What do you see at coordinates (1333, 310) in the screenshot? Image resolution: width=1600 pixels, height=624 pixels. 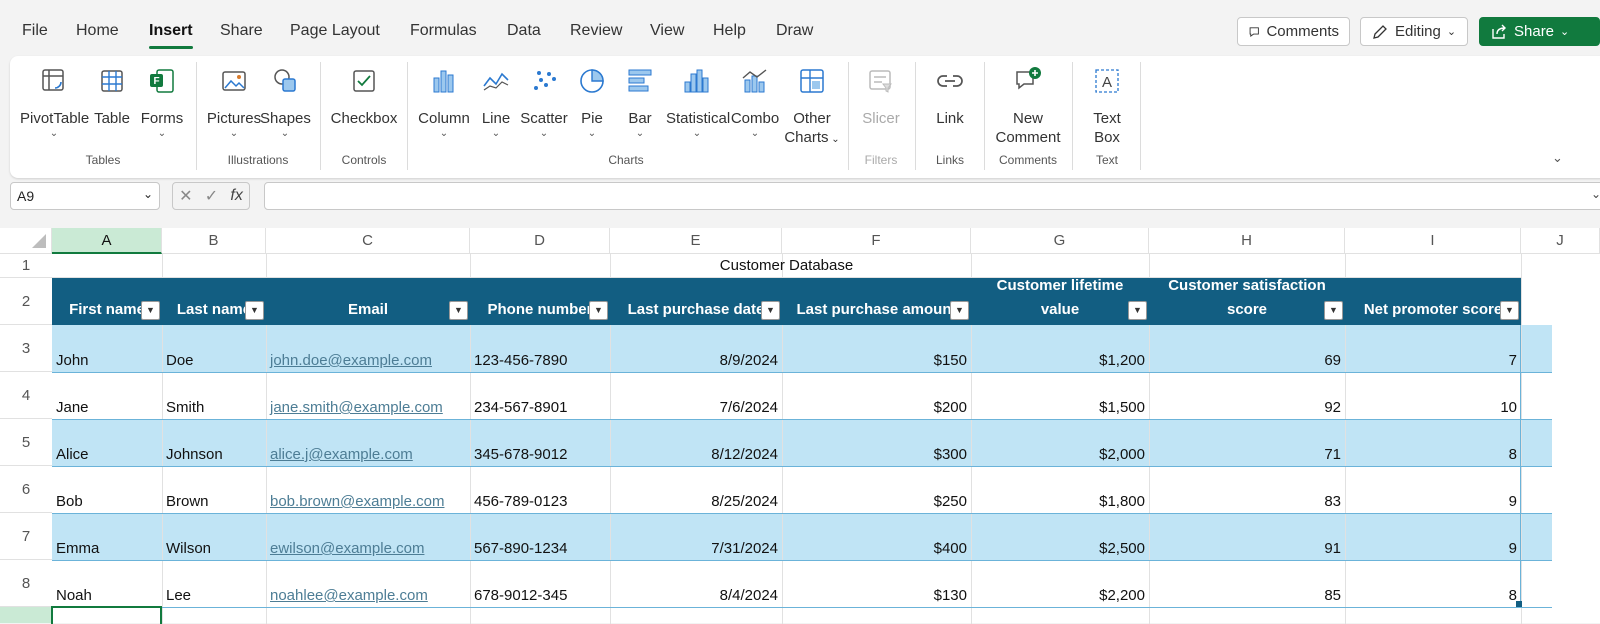 I see `filter-dropdown-customer-satisfaction-score: ▼` at bounding box center [1333, 310].